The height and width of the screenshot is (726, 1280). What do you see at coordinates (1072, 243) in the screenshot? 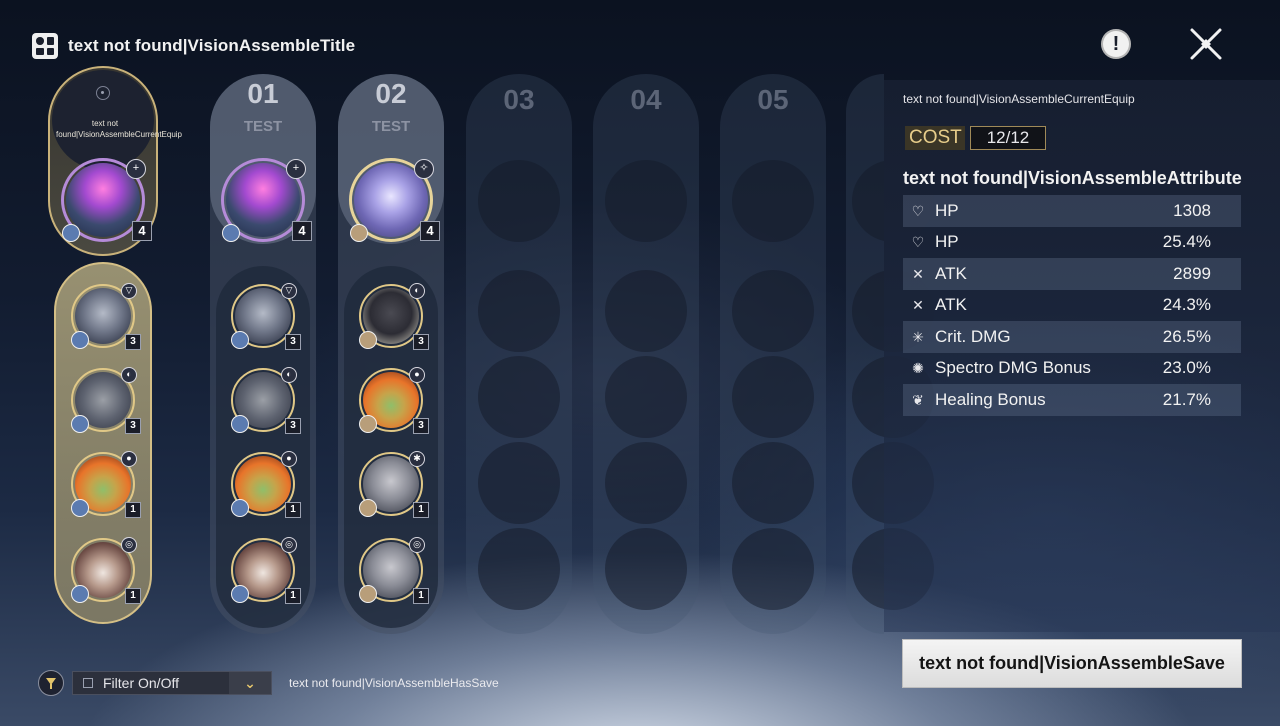
I see `stat-row: ♡ HP 25.4%` at bounding box center [1072, 243].